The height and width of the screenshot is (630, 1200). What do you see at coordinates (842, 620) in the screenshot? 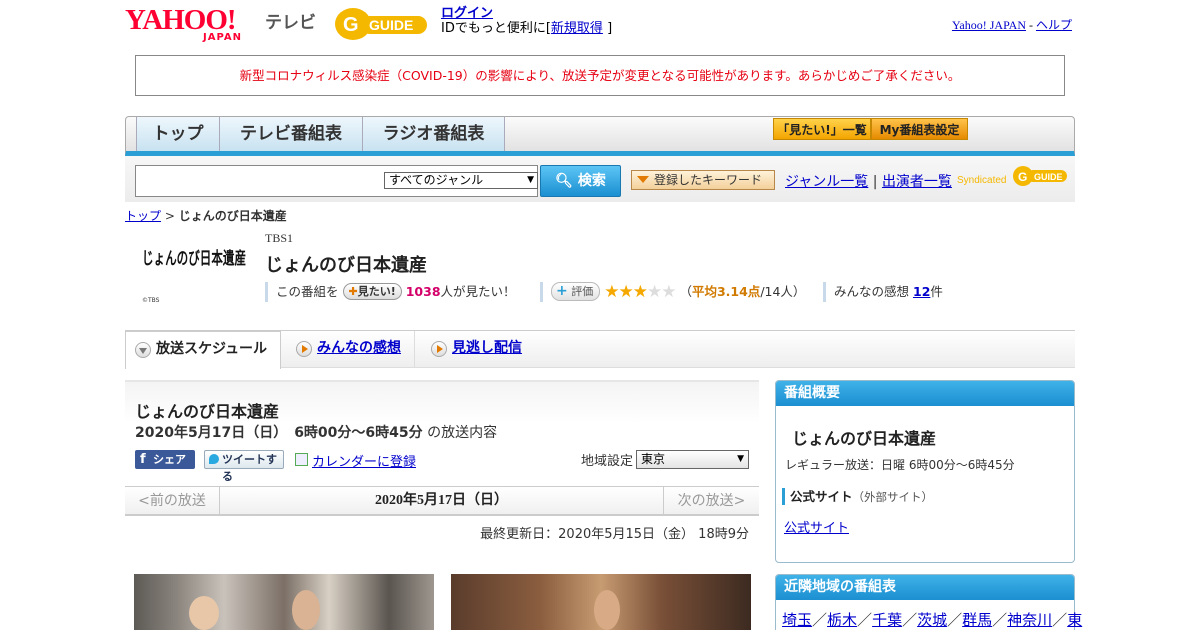
I see `nearby-region-link: 栃木` at bounding box center [842, 620].